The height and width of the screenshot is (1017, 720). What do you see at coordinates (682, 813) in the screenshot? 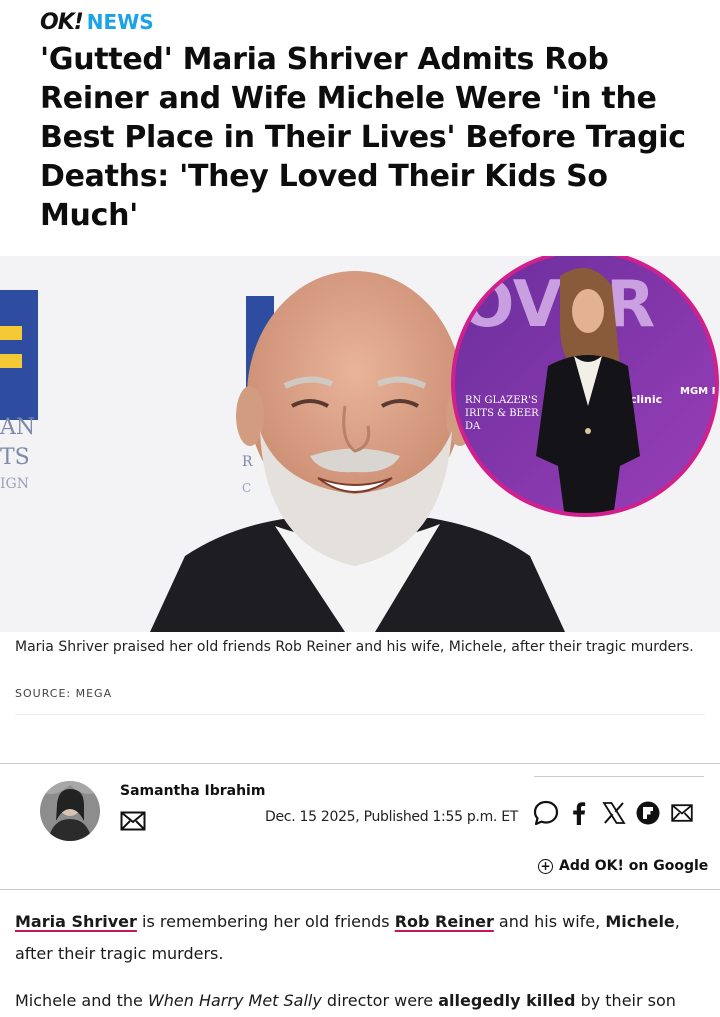
I see `mail-icon` at bounding box center [682, 813].